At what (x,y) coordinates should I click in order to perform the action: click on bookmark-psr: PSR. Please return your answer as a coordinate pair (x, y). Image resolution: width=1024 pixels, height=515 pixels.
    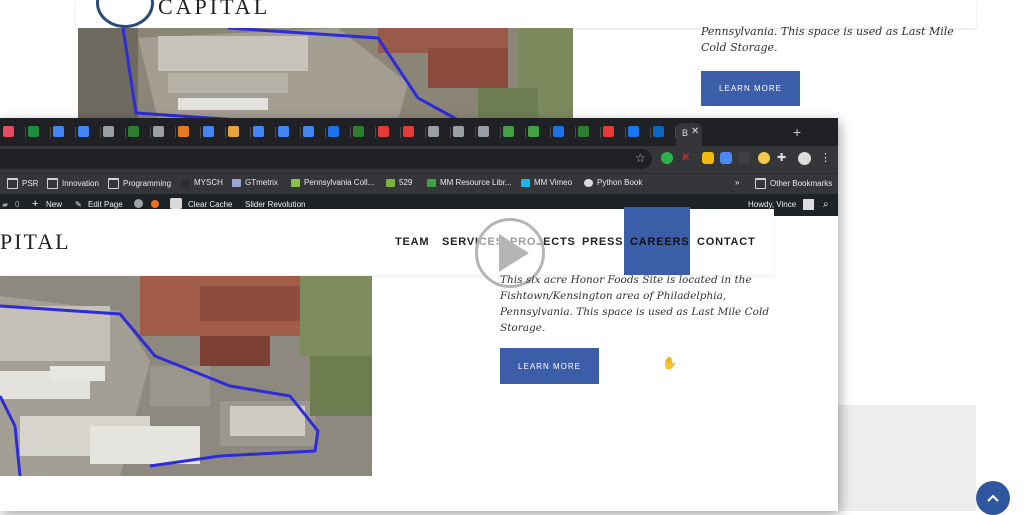
    Looking at the image, I should click on (22, 183).